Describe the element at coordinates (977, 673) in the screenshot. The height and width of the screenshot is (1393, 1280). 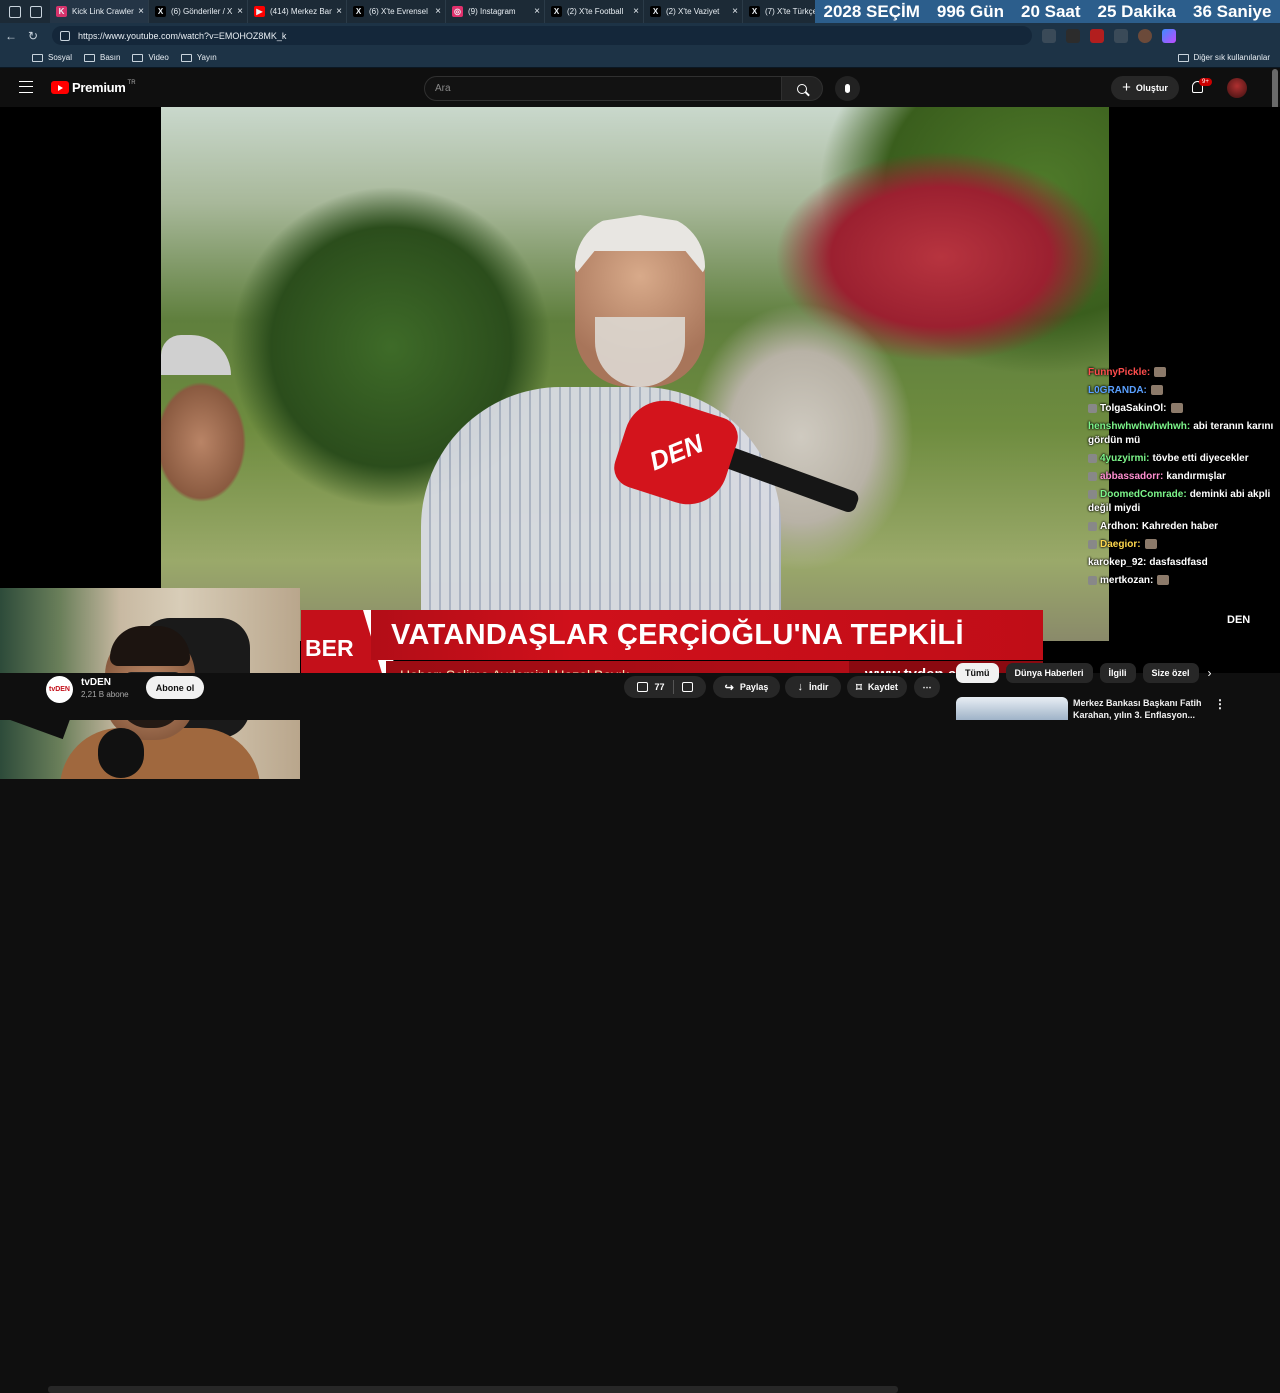
I see `filter-chip: Tümü` at that location.